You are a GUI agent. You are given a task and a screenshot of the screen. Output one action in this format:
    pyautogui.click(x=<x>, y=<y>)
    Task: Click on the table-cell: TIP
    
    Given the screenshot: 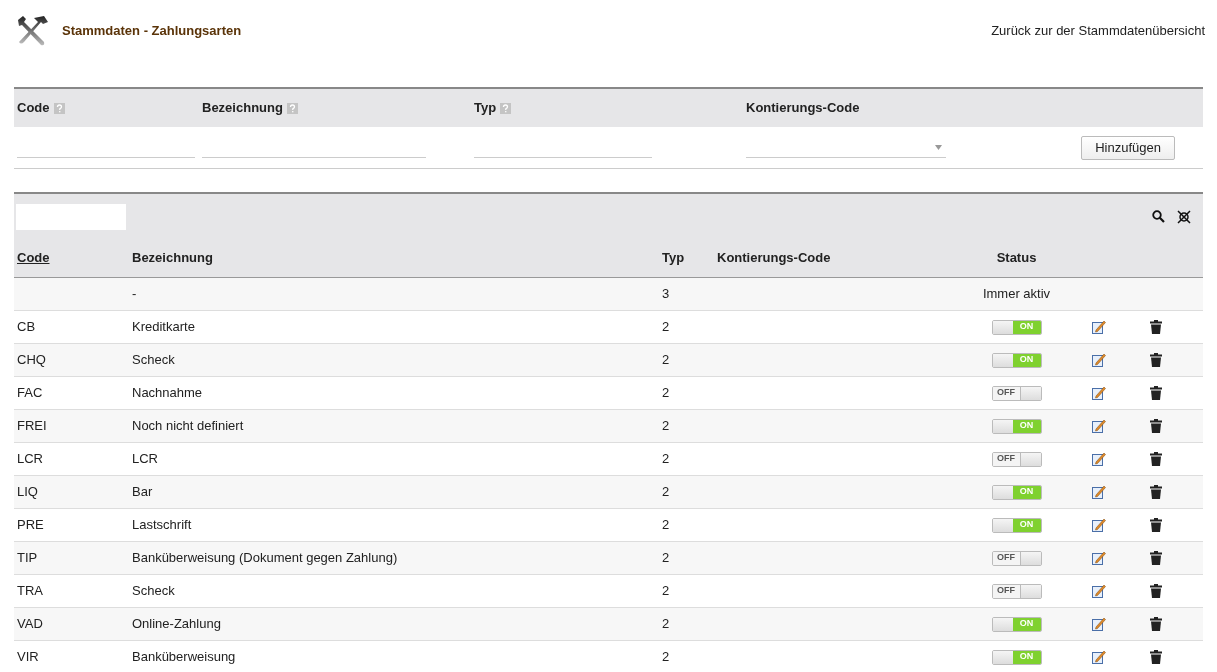 What is the action you would take?
    pyautogui.click(x=27, y=558)
    